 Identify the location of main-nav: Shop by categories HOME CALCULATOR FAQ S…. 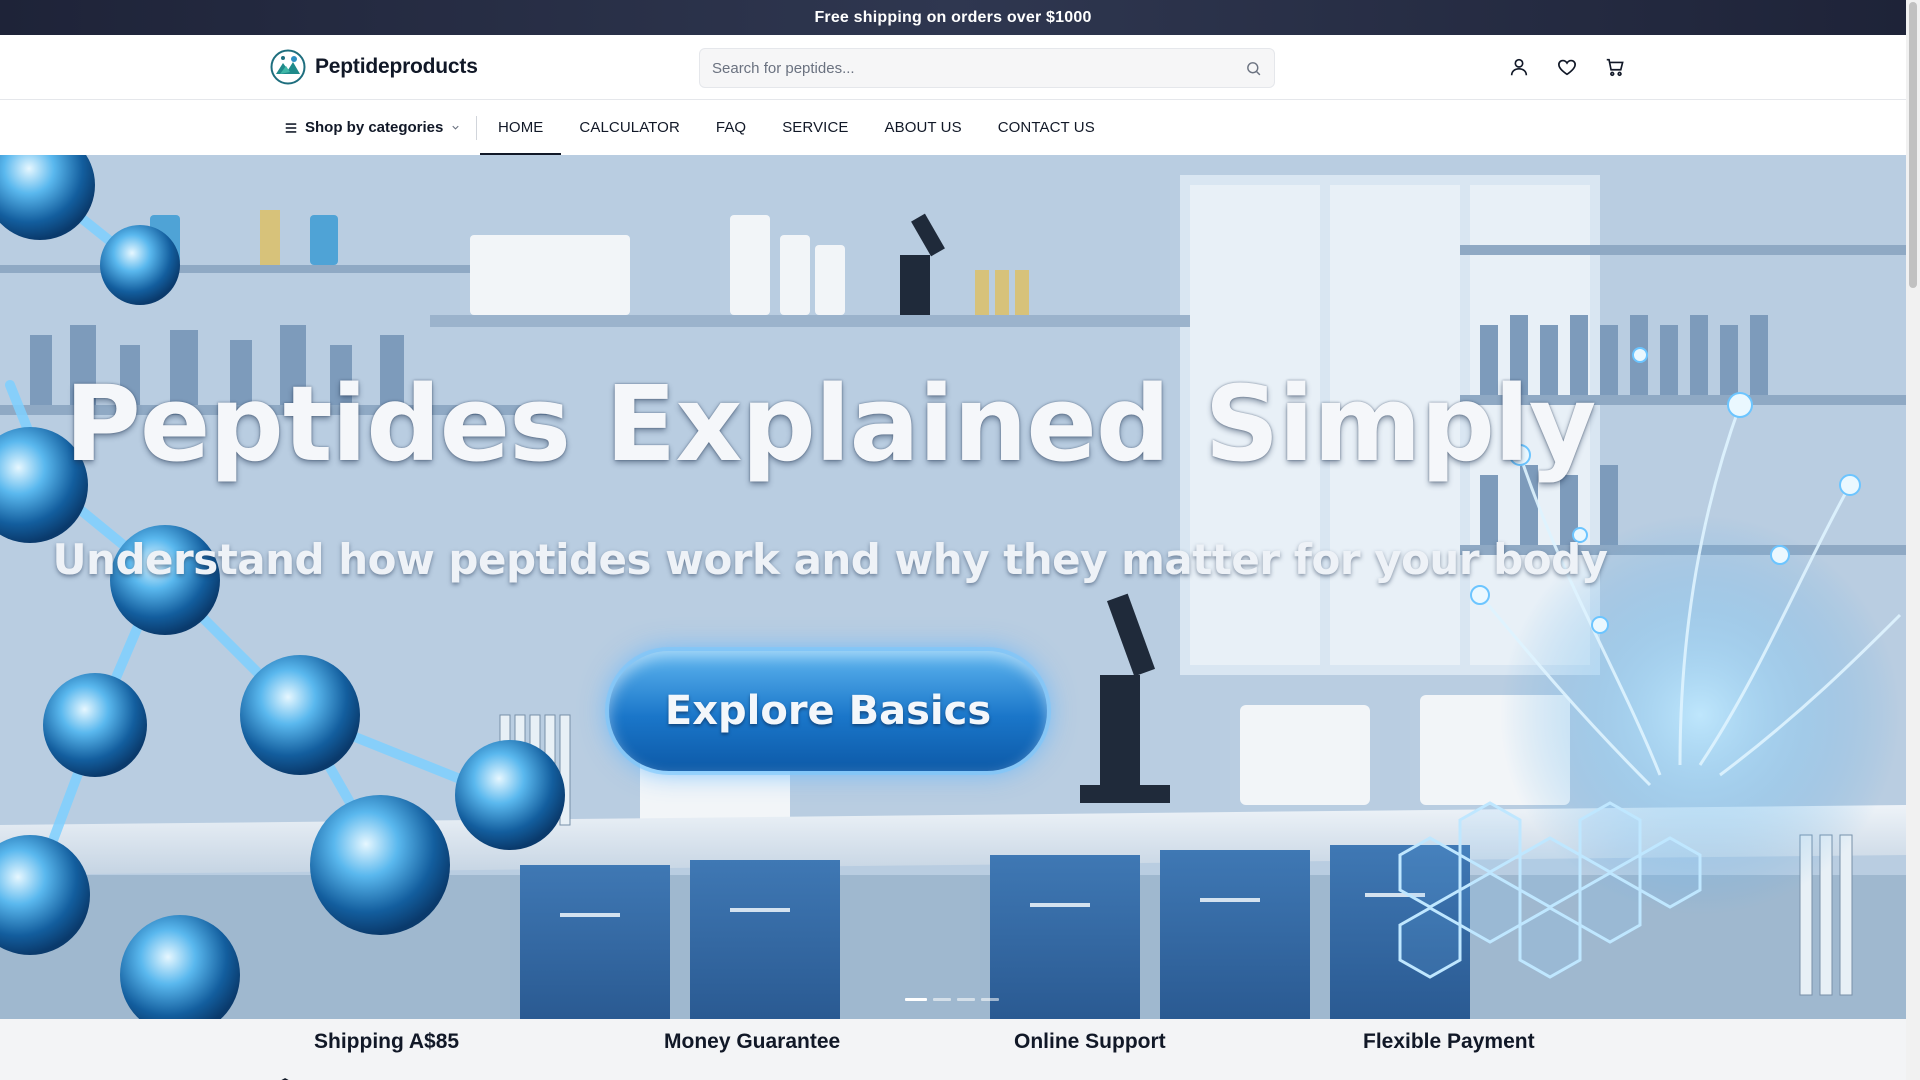
(953, 127).